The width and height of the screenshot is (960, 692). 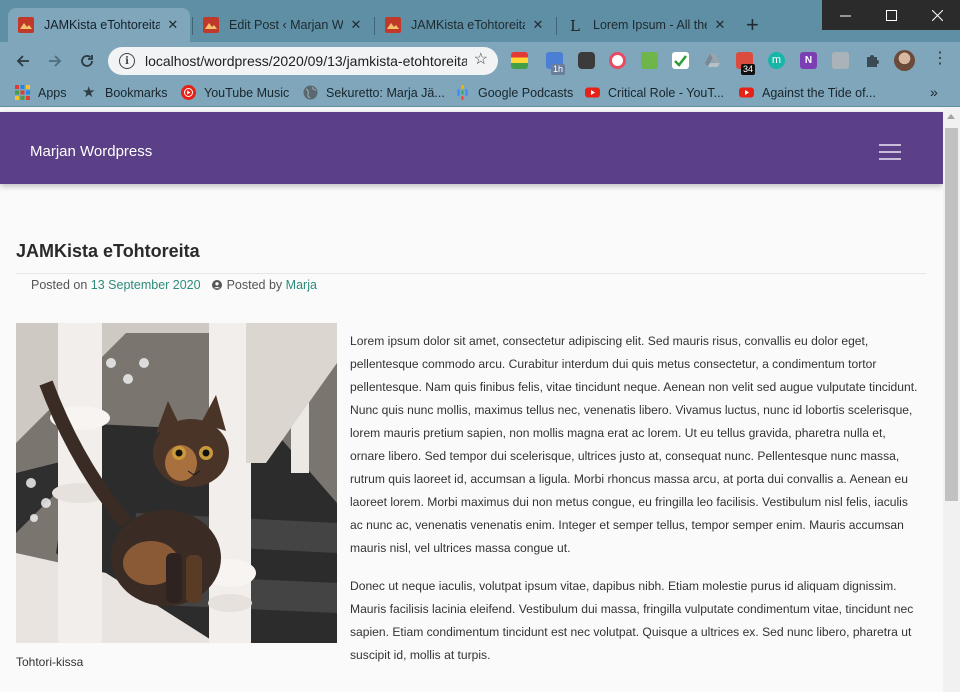 I want to click on bookmark-apps: Apps, so click(x=41, y=92).